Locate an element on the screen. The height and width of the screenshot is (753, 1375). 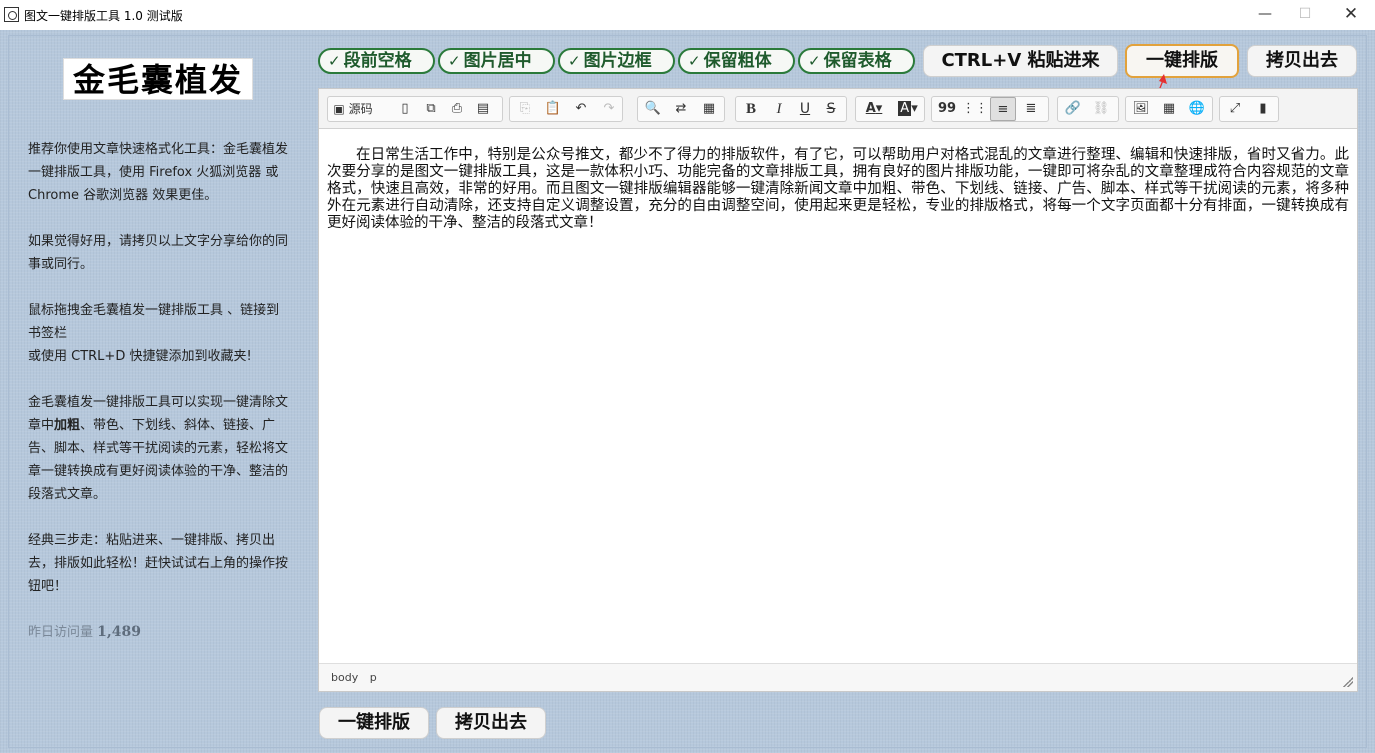
toolbar-group-insert: 🖼 ▦ 🌐 is located at coordinates (1169, 109).